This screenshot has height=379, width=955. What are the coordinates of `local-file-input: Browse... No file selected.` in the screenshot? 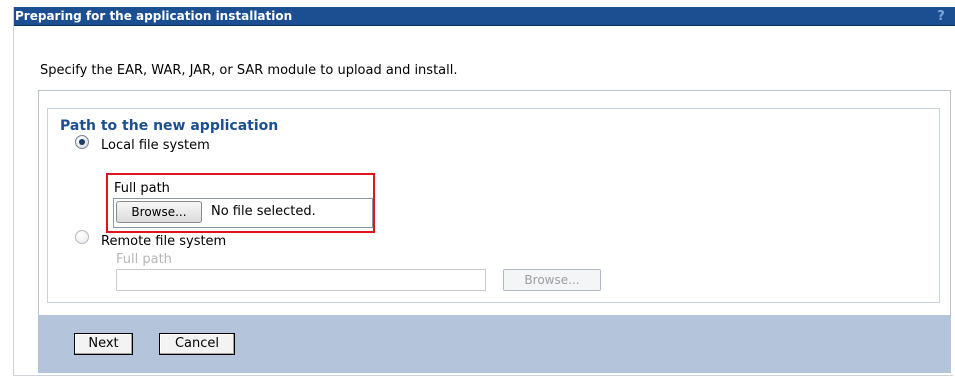 It's located at (243, 213).